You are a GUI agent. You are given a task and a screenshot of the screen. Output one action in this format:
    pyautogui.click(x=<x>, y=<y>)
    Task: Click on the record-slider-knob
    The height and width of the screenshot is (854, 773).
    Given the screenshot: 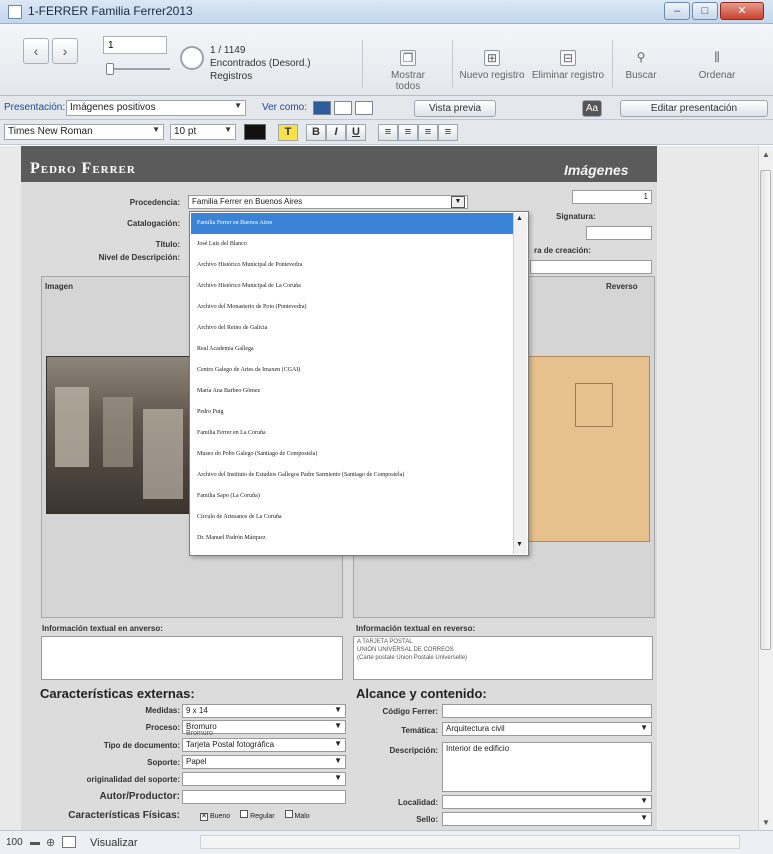 What is the action you would take?
    pyautogui.click(x=110, y=69)
    